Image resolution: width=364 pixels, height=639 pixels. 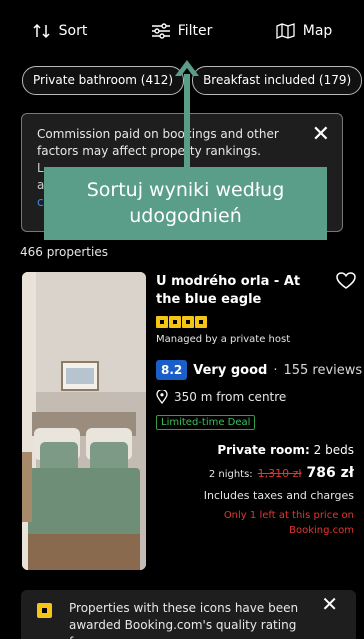 I want to click on availability-line-2: Booking.com, so click(x=321, y=530).